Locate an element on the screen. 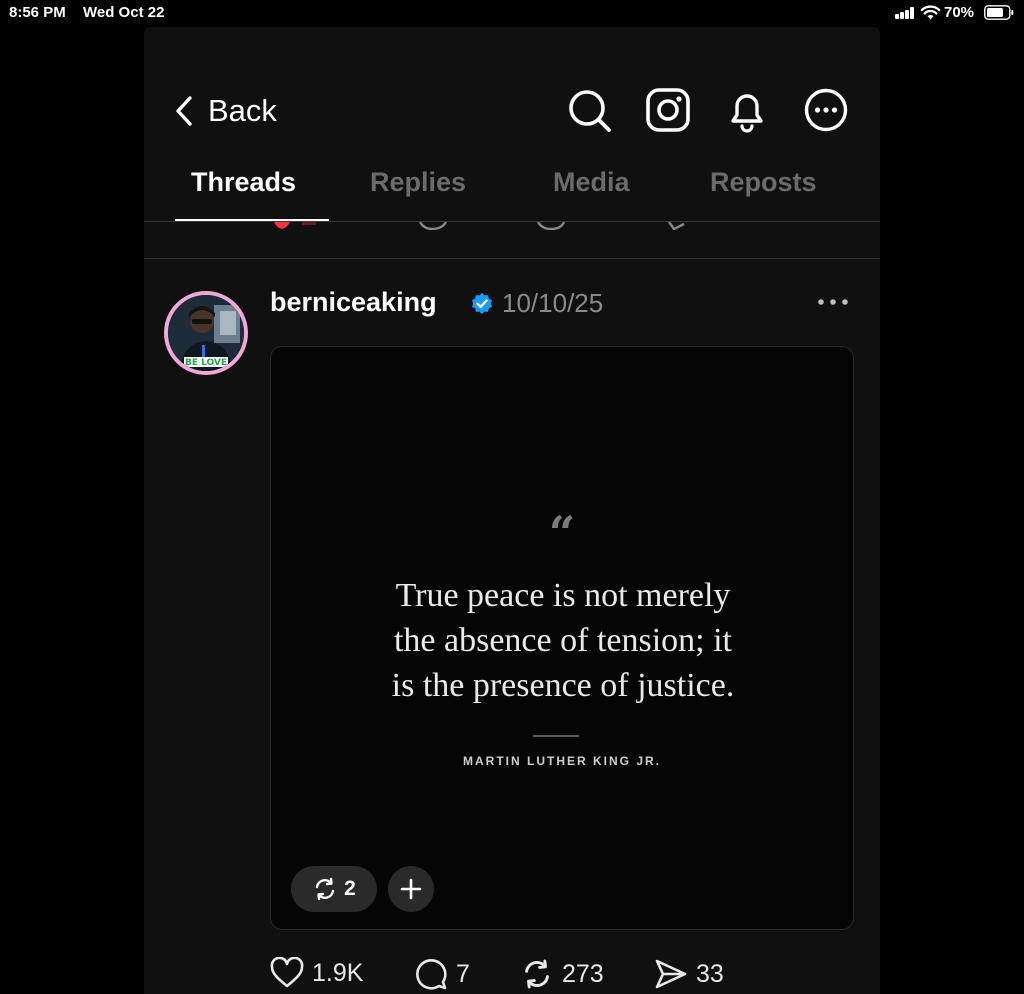  battery-percentage: 70% is located at coordinates (959, 12).